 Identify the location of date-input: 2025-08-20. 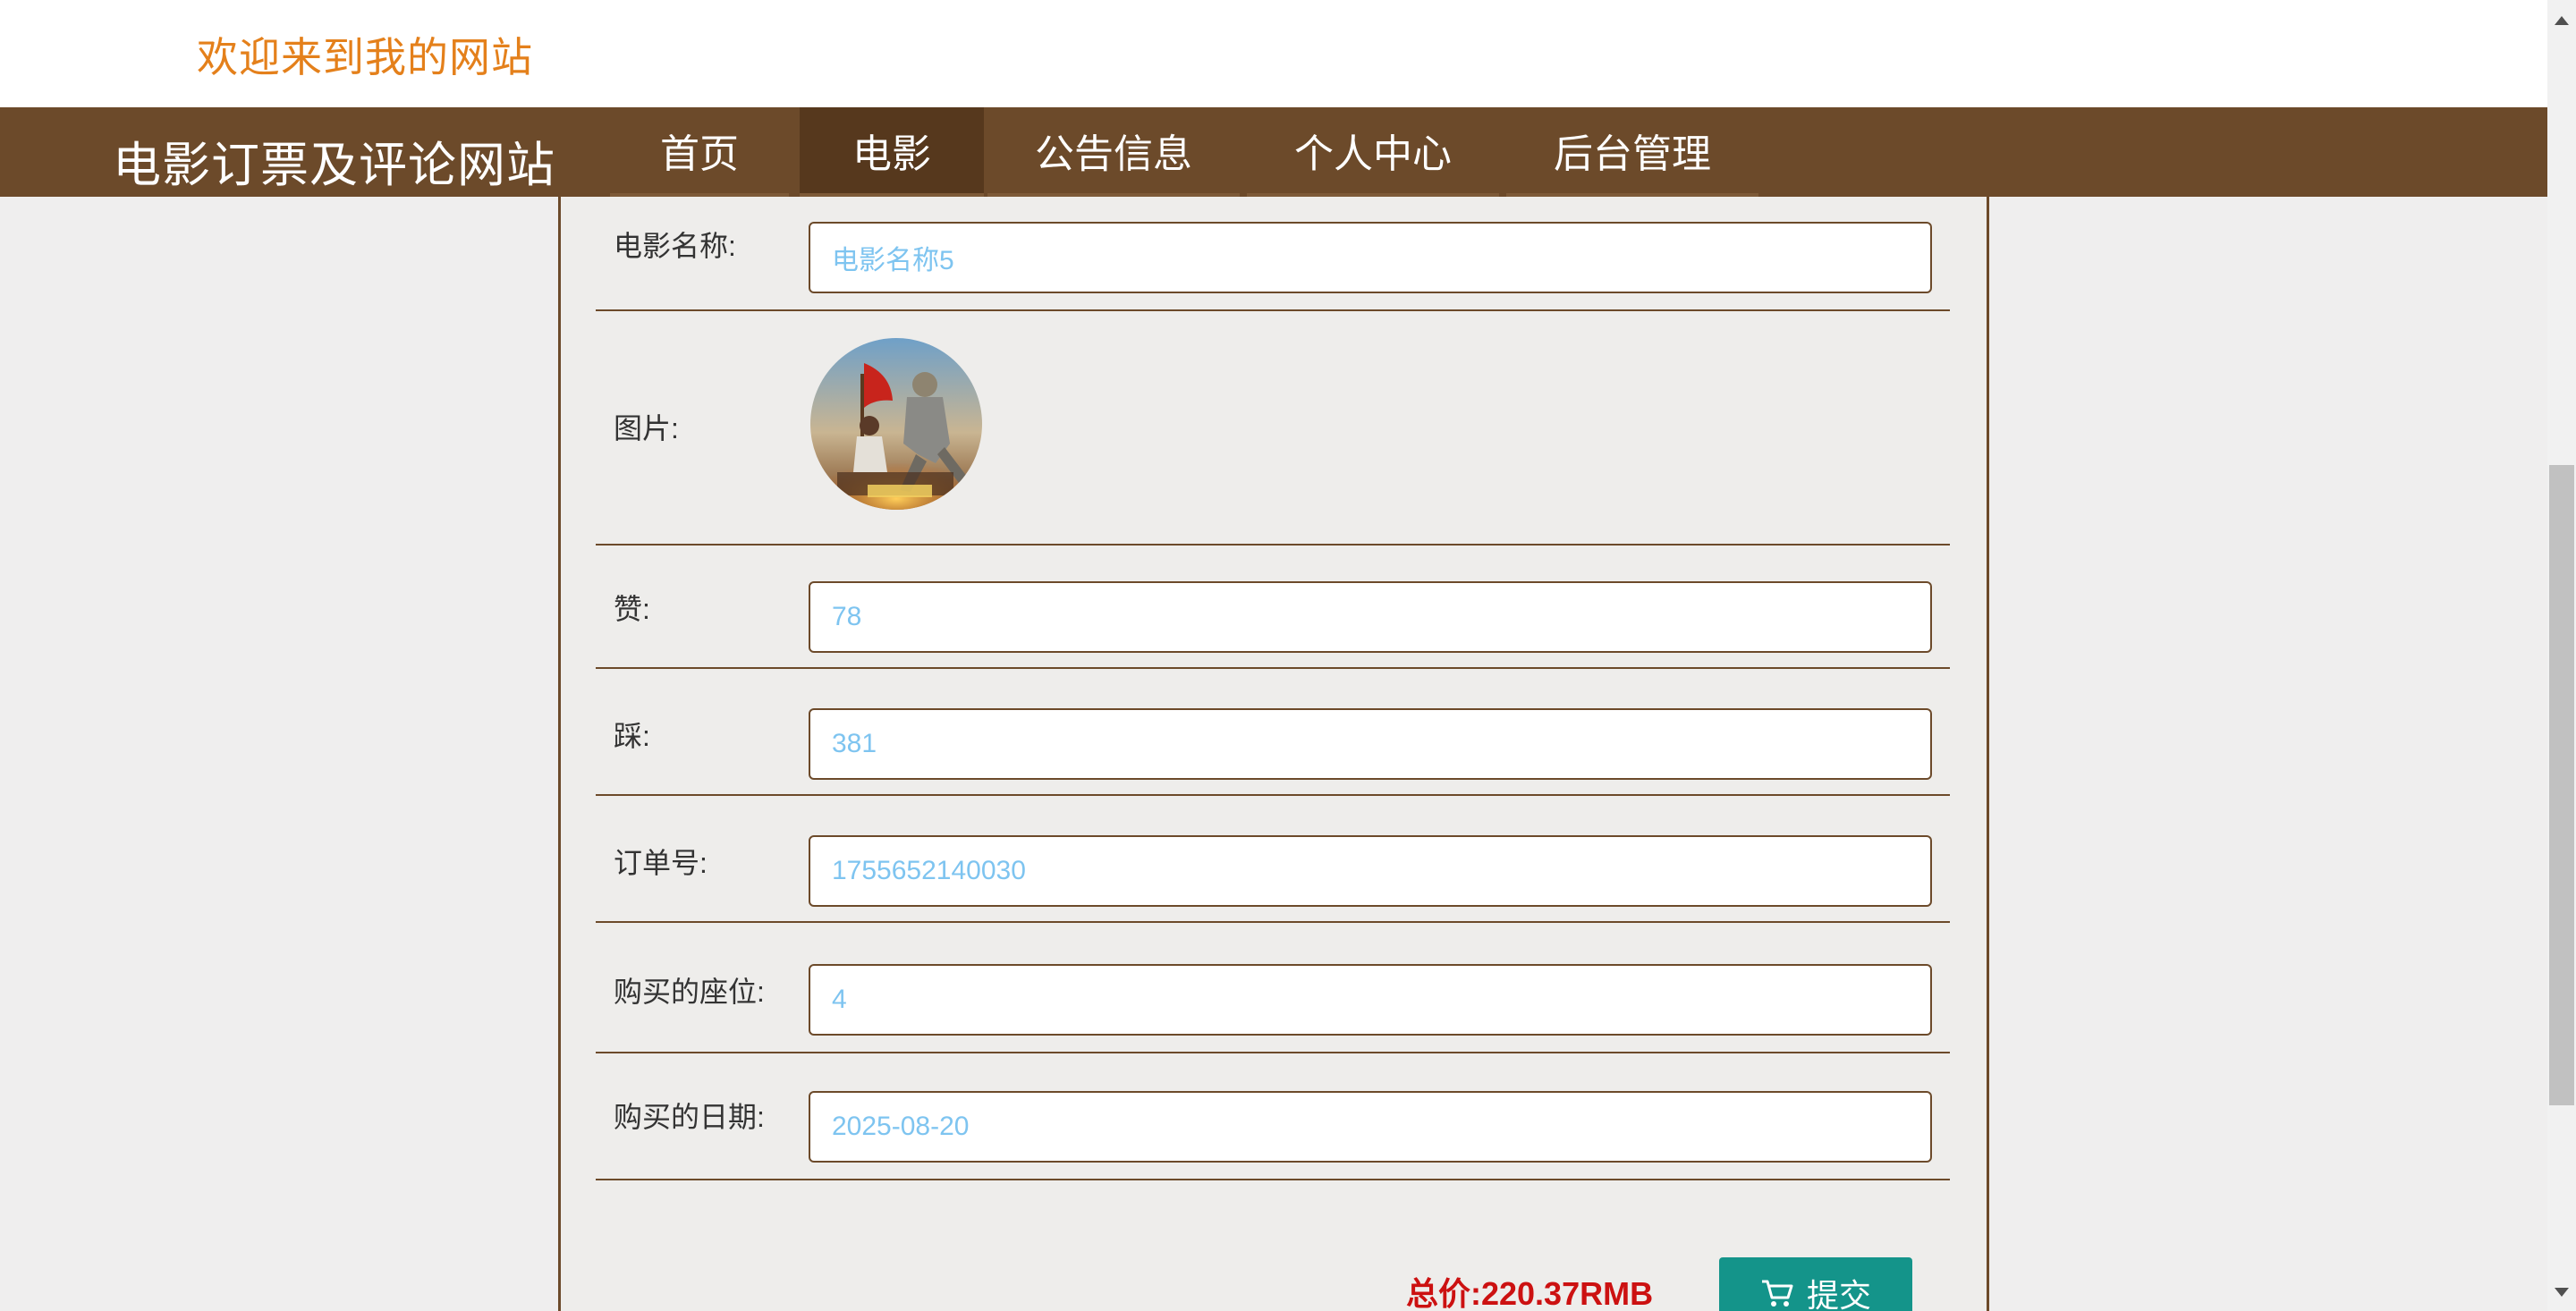
(1370, 1127).